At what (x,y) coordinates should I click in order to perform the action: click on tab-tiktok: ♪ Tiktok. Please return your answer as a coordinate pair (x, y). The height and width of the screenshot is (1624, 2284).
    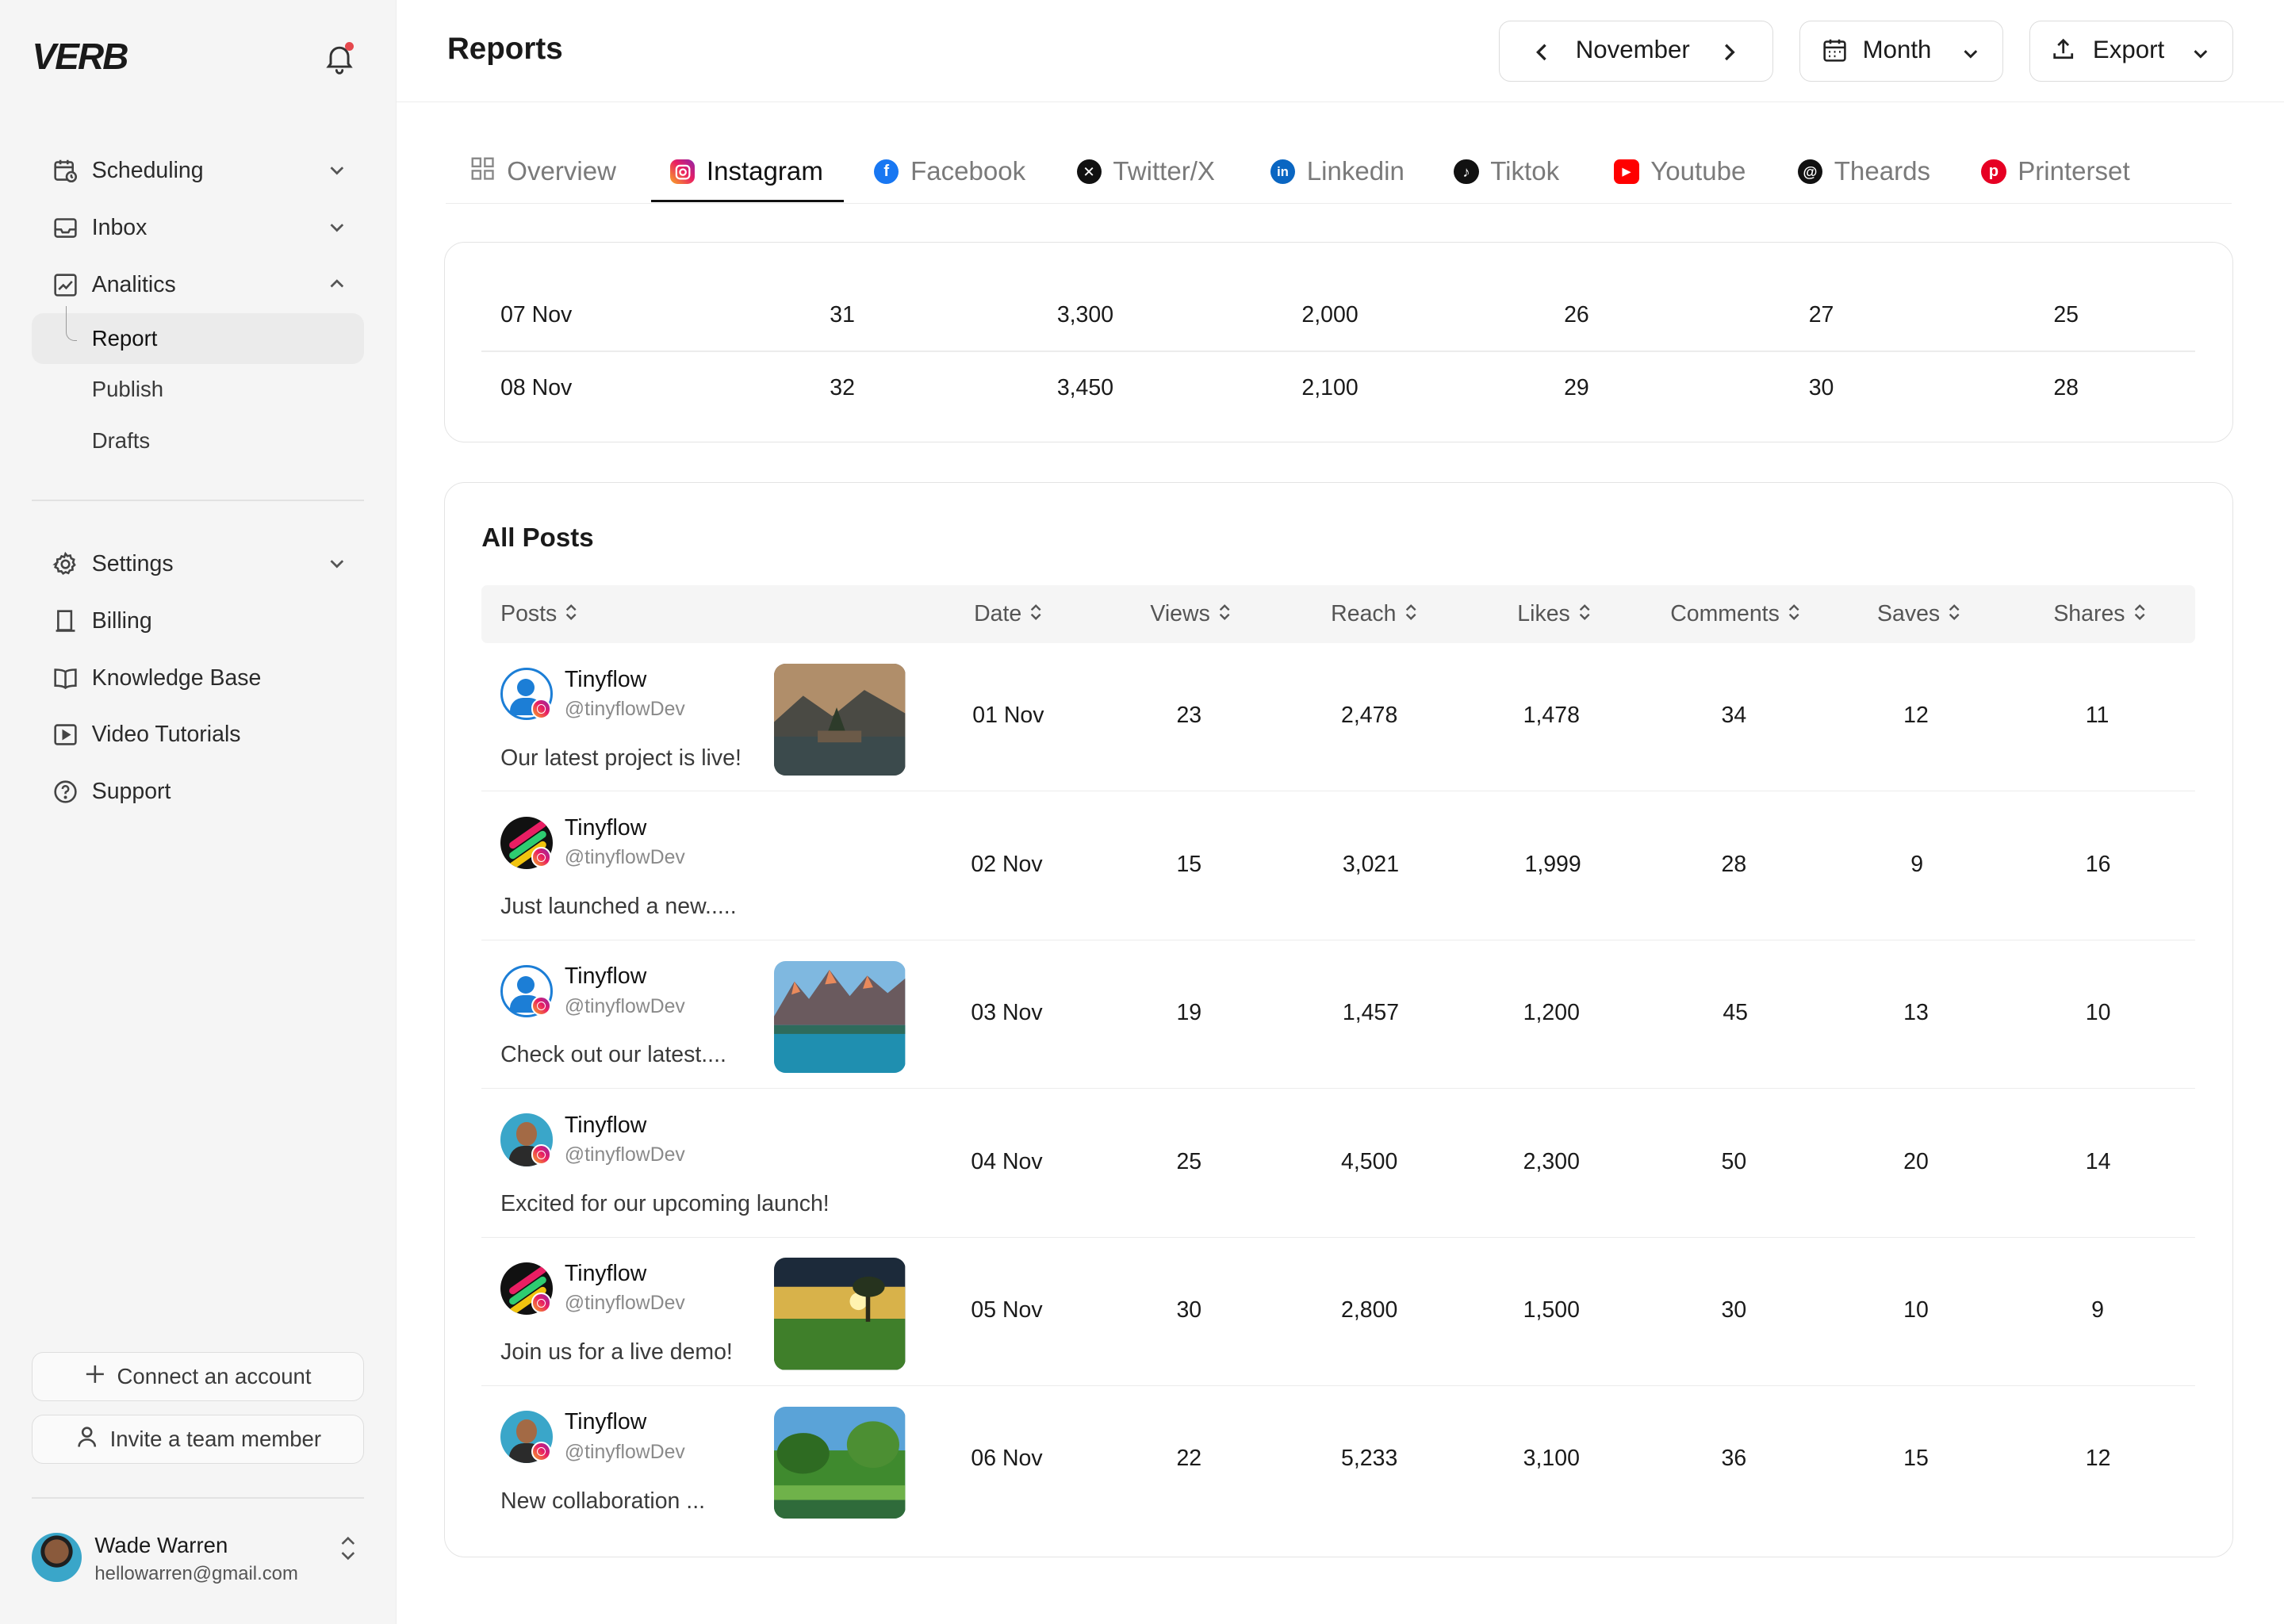
    Looking at the image, I should click on (1506, 172).